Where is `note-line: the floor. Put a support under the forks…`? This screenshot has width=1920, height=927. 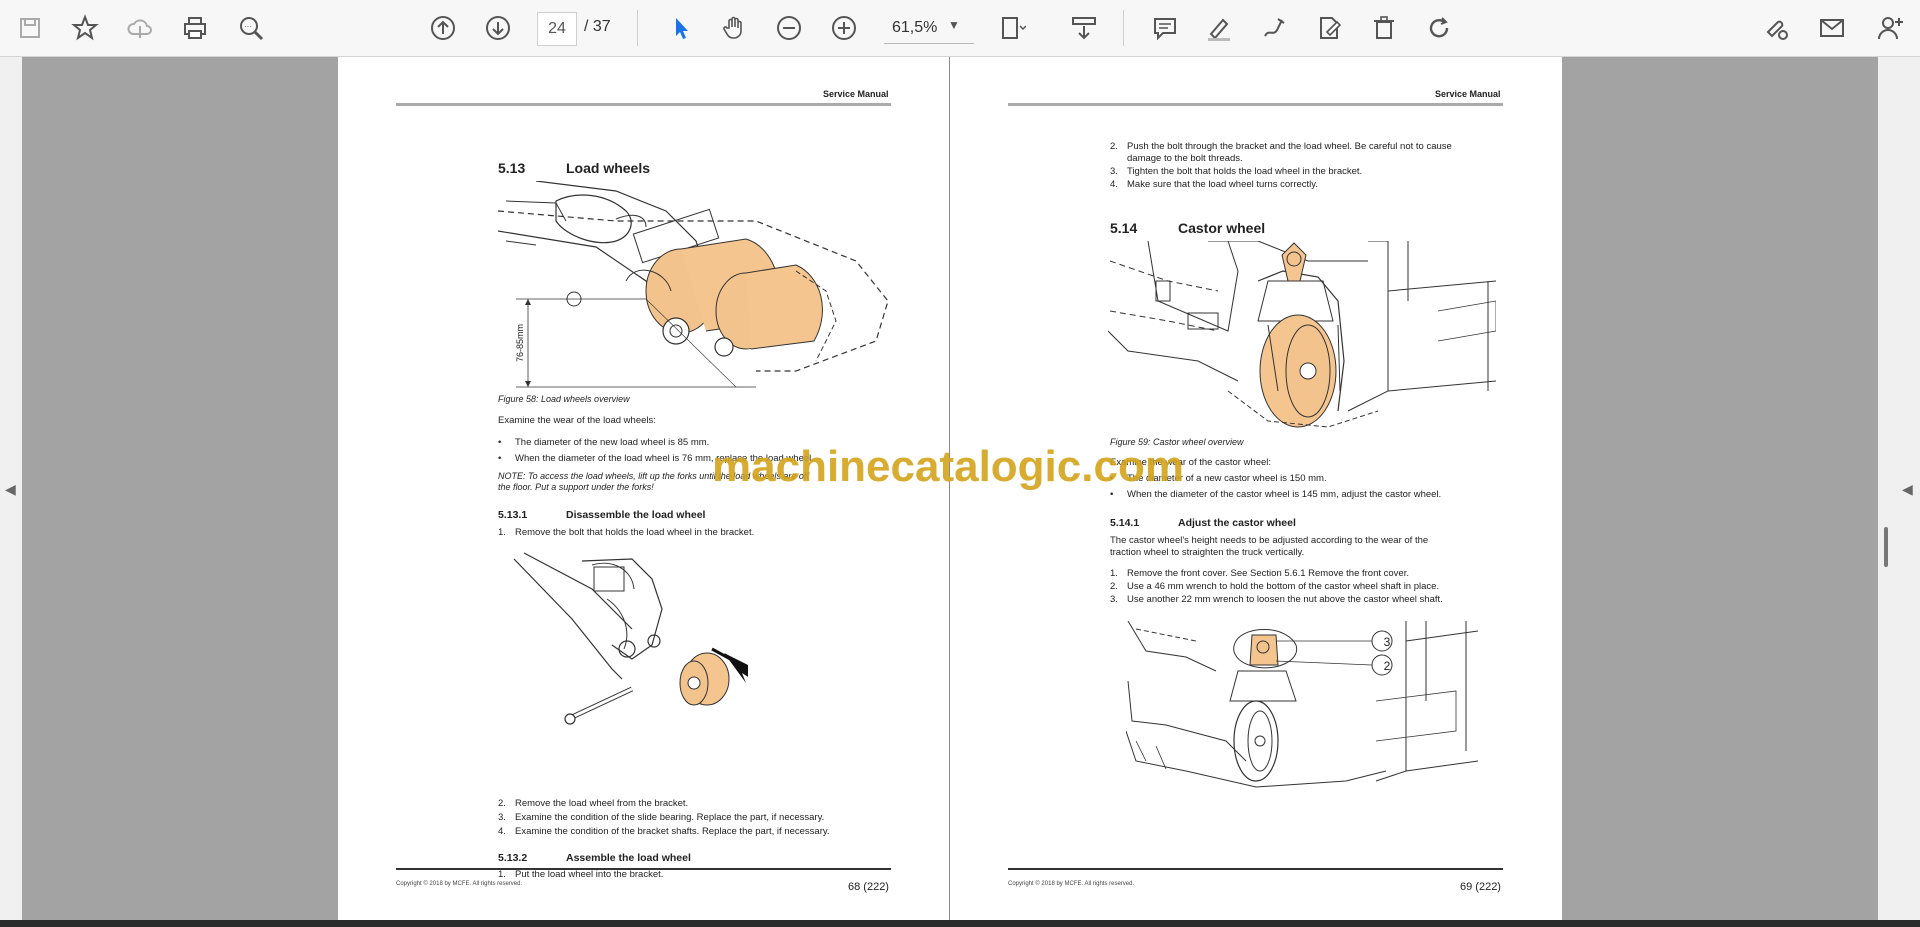
note-line: the floor. Put a support under the forks… is located at coordinates (576, 487).